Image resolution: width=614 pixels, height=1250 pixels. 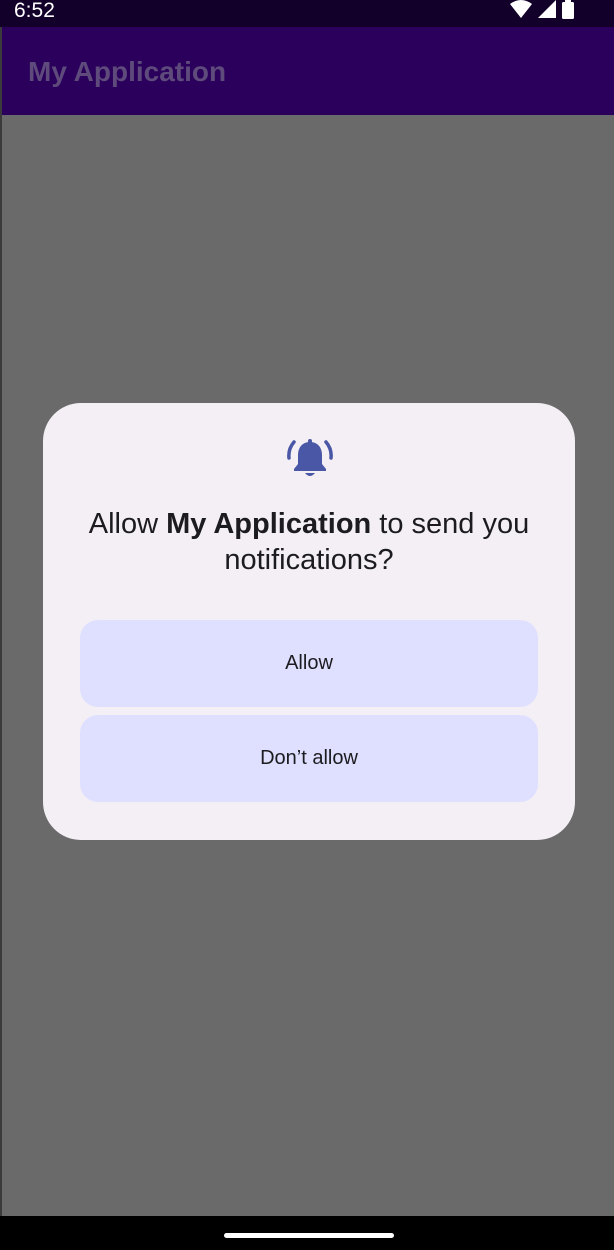 I want to click on navigation-bar, so click(x=307, y=1233).